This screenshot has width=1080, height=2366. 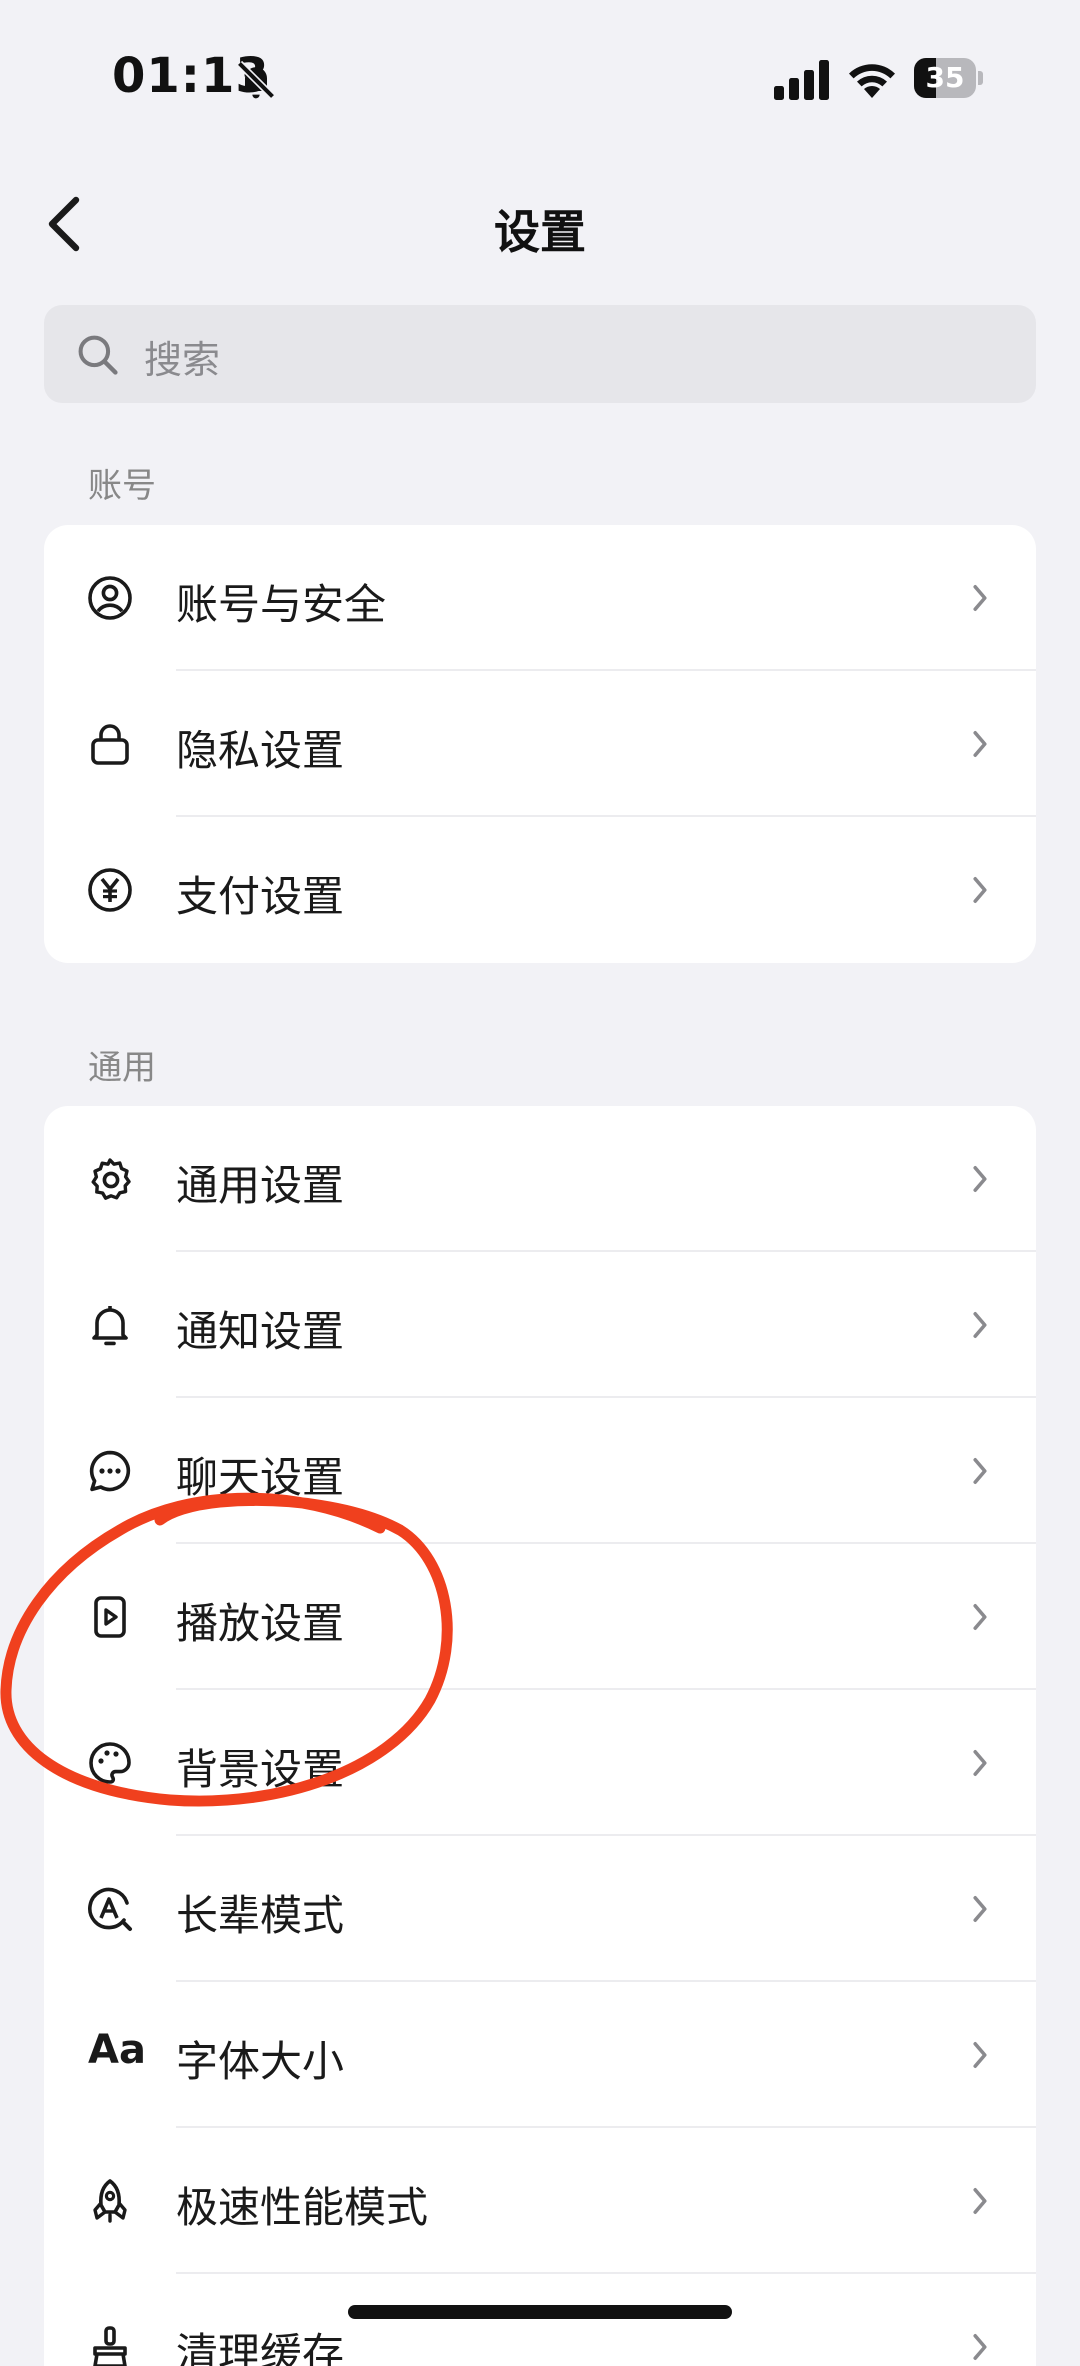 What do you see at coordinates (117, 2050) in the screenshot?
I see `font-size-icon: Aa` at bounding box center [117, 2050].